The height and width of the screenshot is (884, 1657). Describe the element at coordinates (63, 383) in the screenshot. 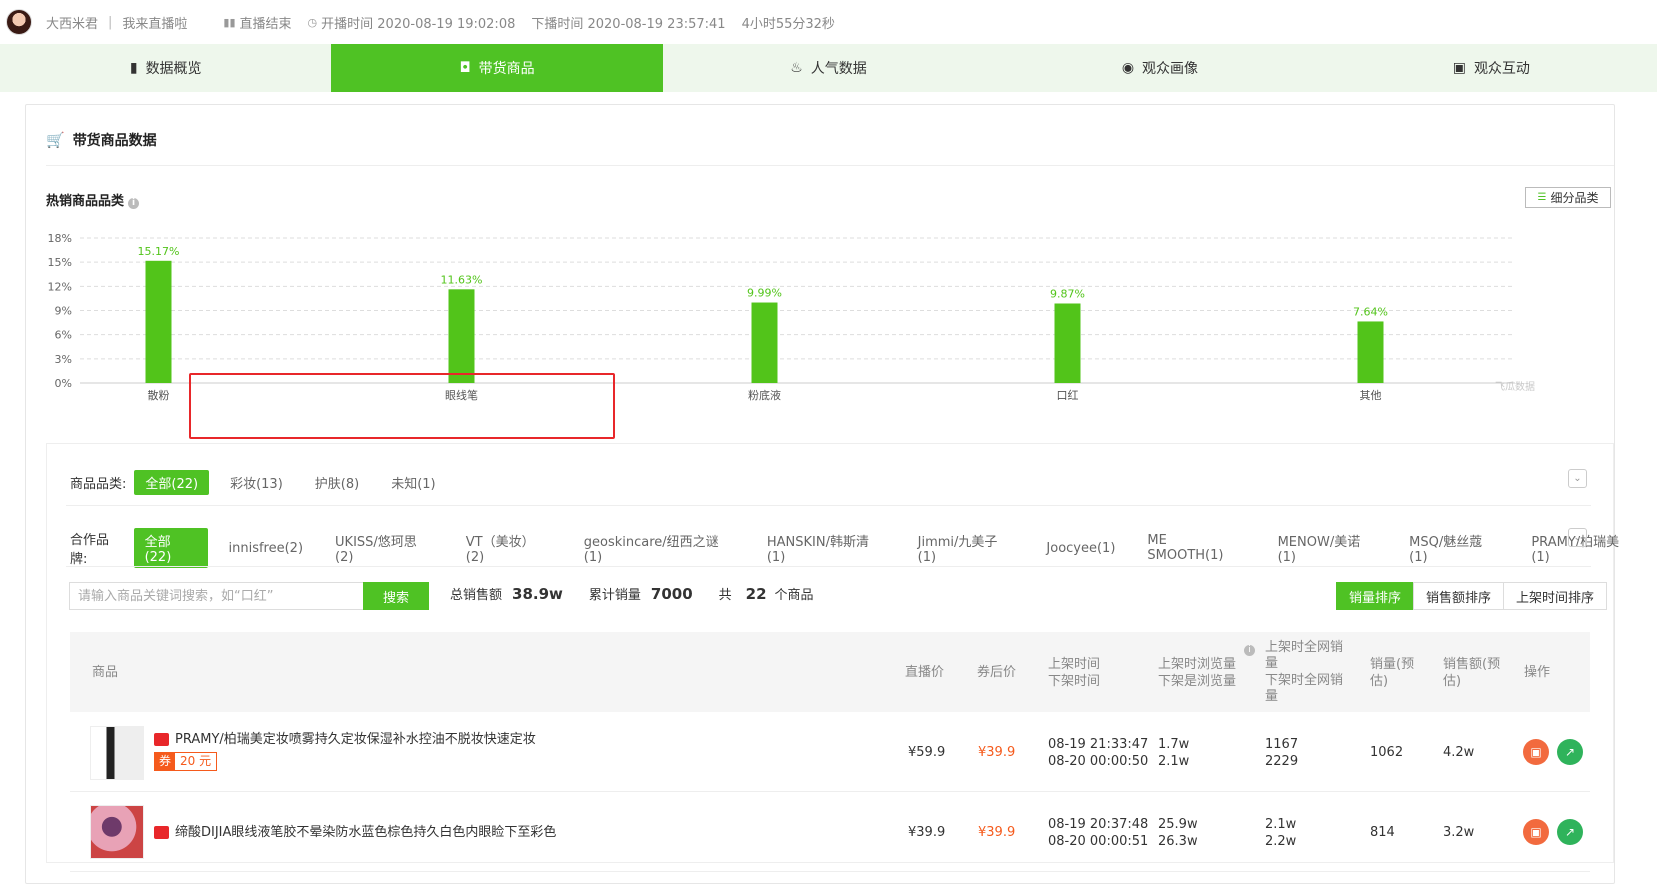

I see `y-tick-label: 0%` at that location.